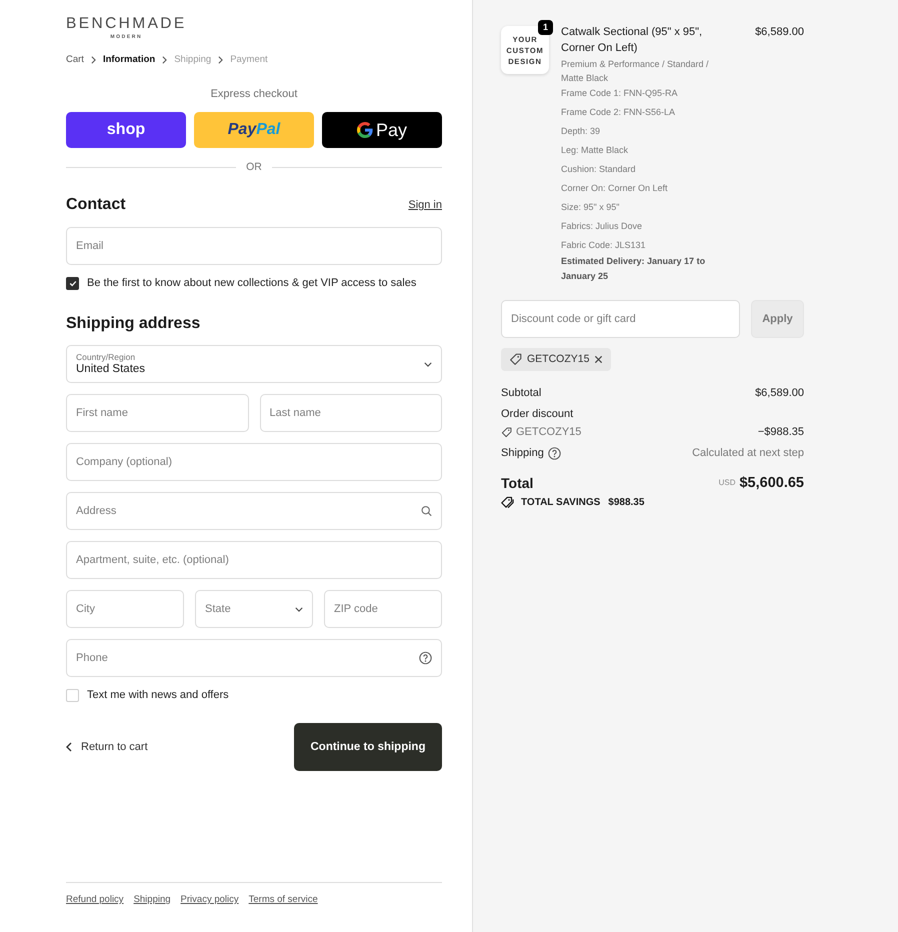 The image size is (898, 932). Describe the element at coordinates (251, 283) in the screenshot. I see `checkbox-label: Be the first to know about new collections & get VIP access to sales` at that location.